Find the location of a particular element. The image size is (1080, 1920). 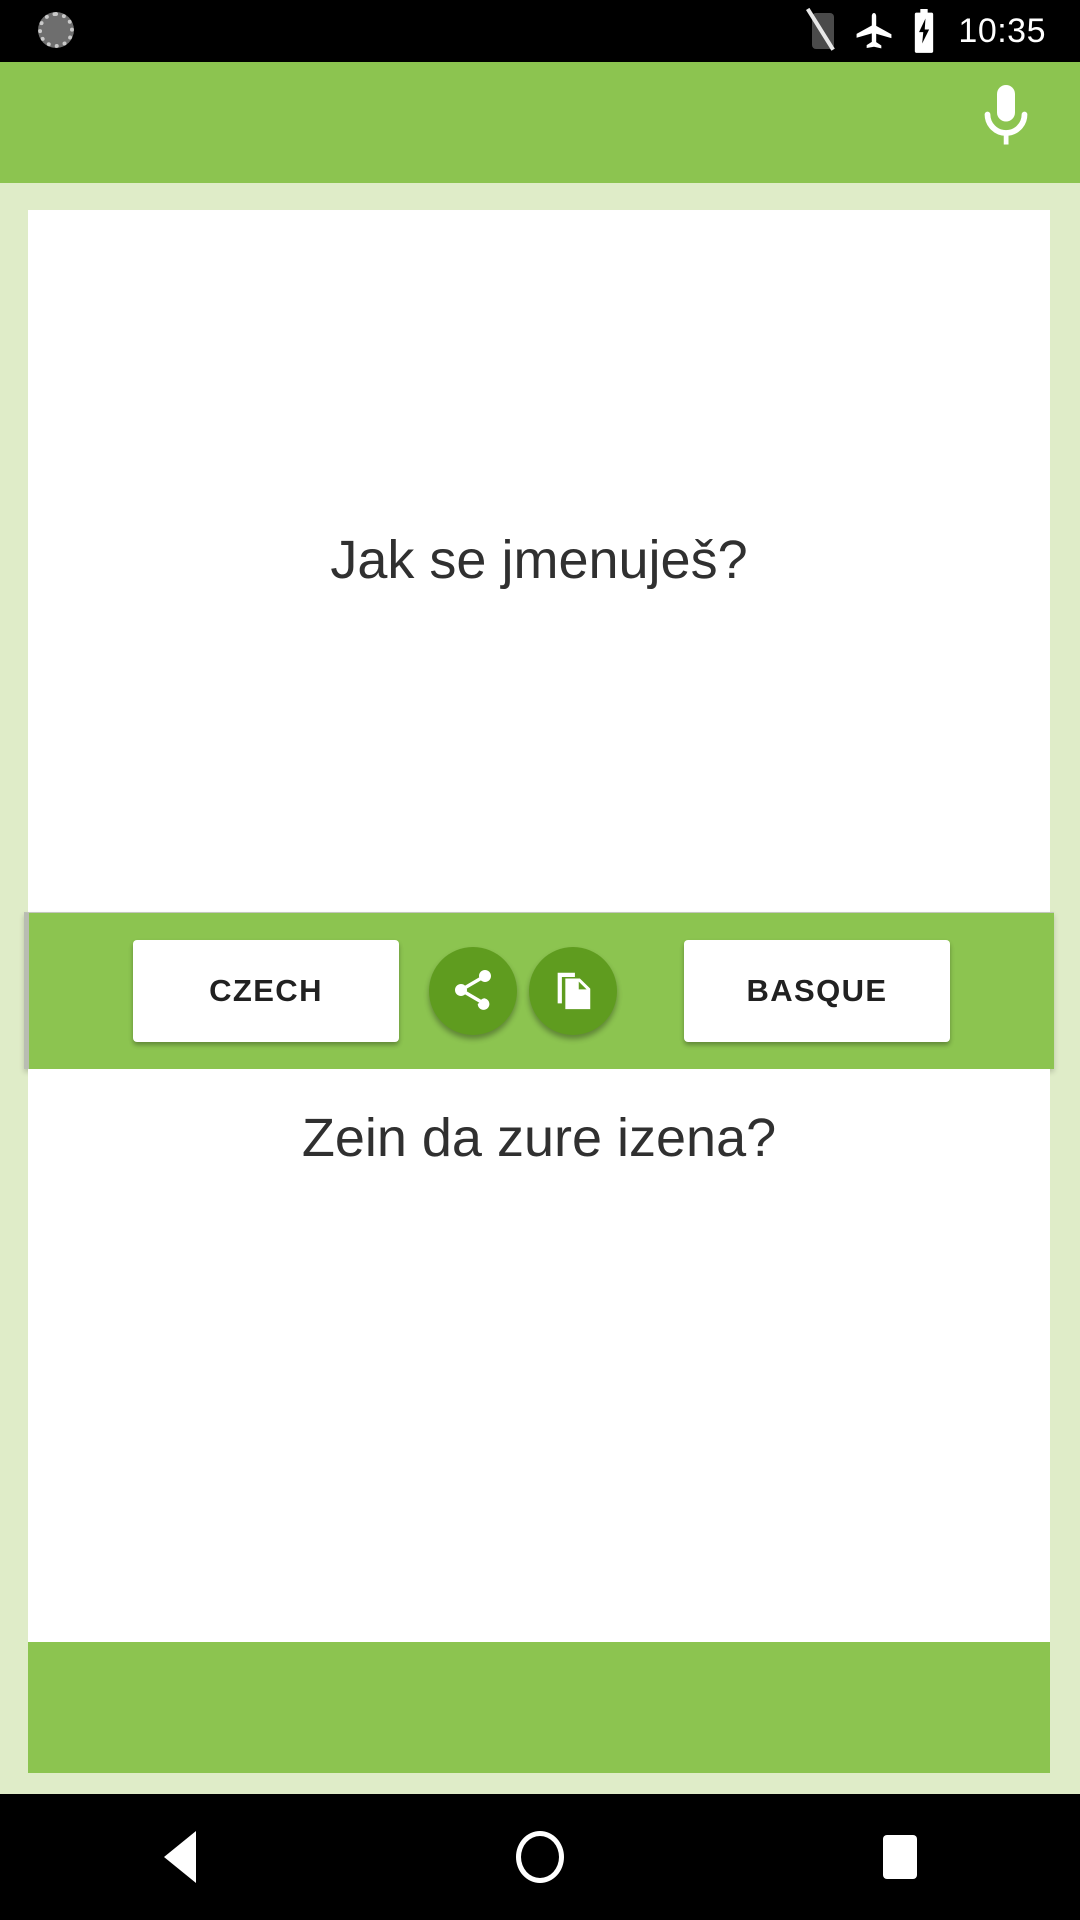

source-language-button: CZECH is located at coordinates (266, 991).